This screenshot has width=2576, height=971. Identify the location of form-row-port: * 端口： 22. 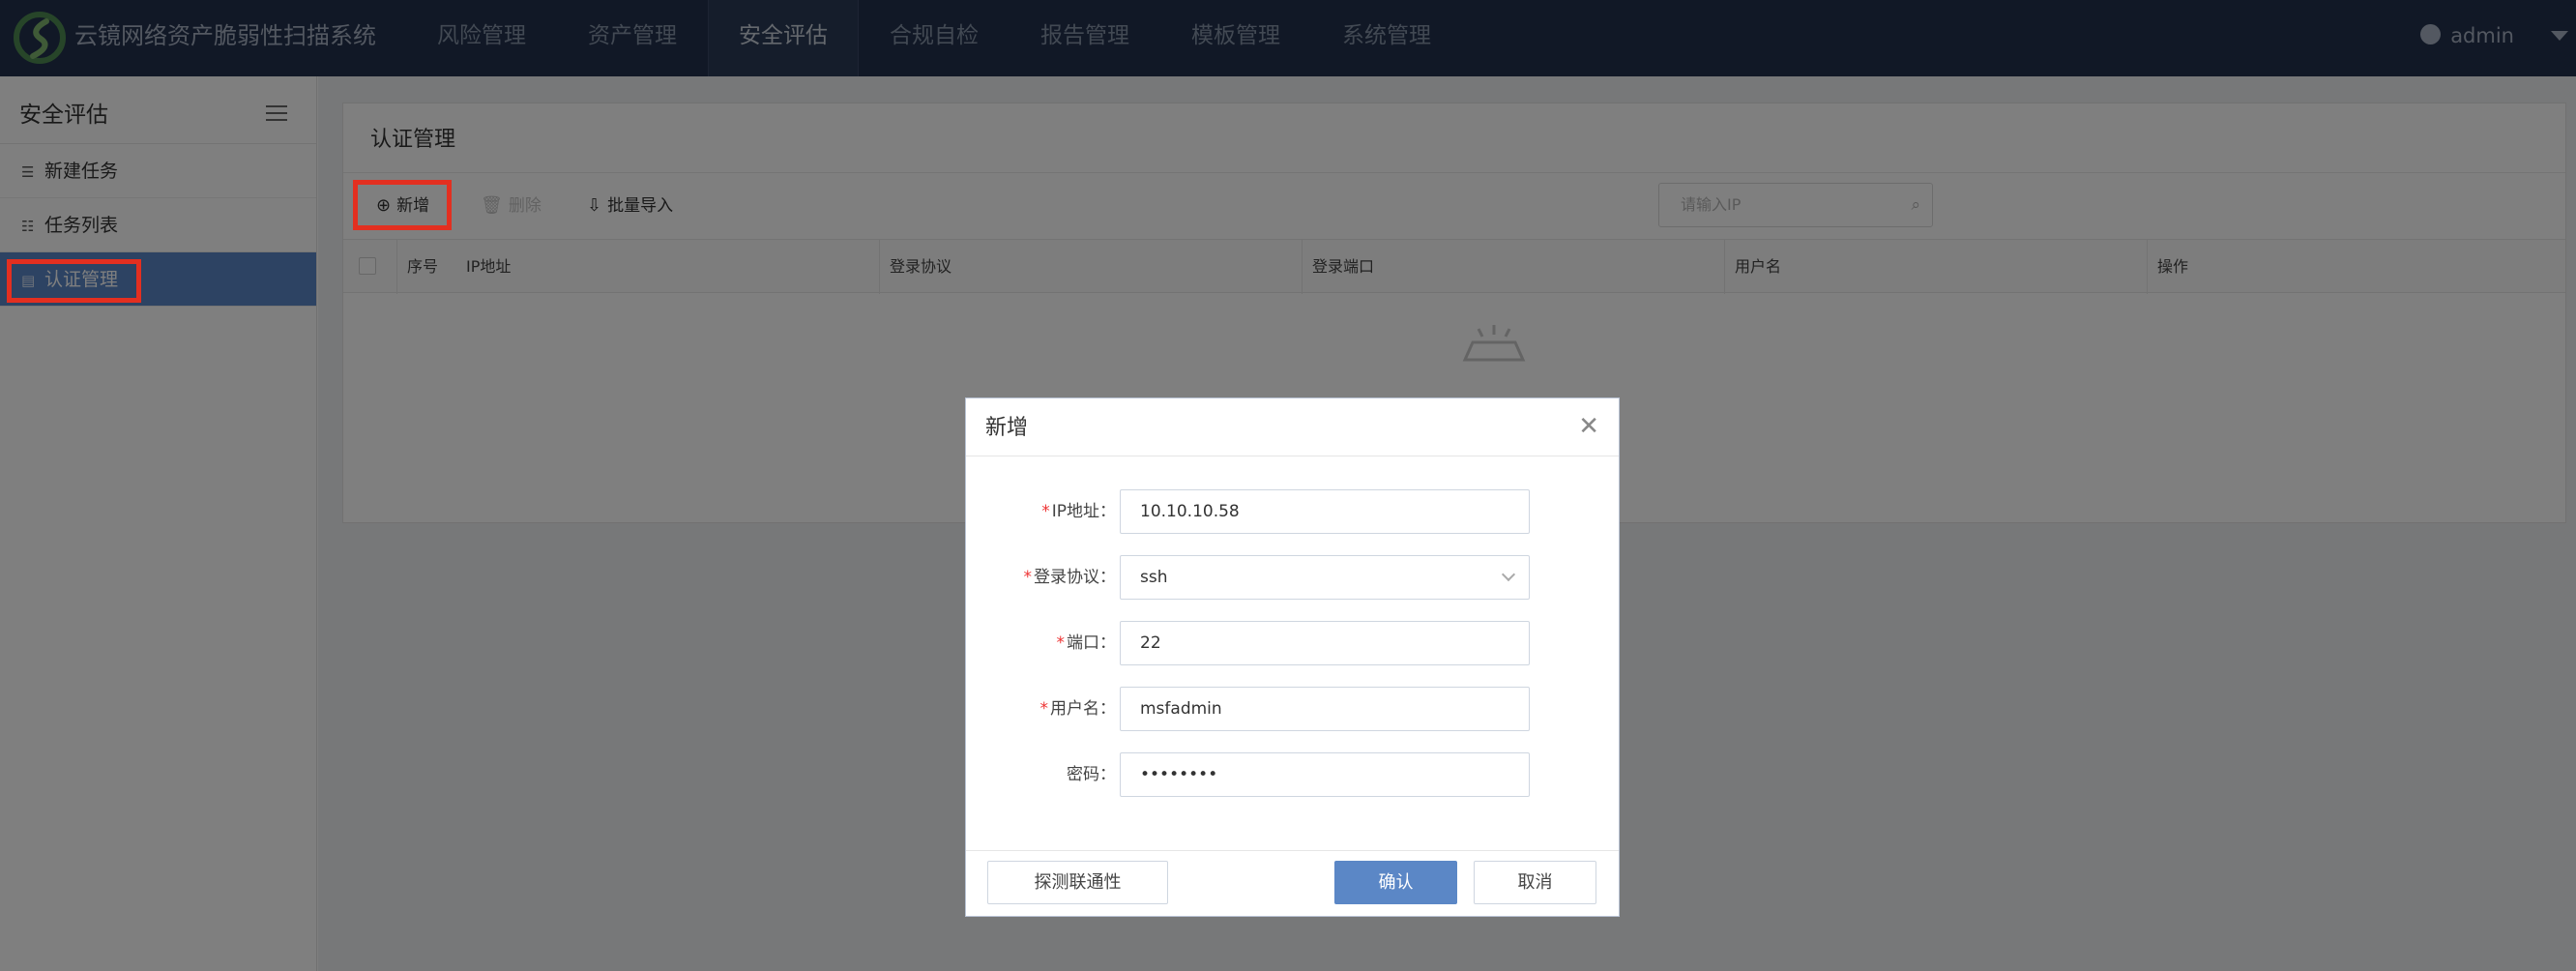
(1292, 643).